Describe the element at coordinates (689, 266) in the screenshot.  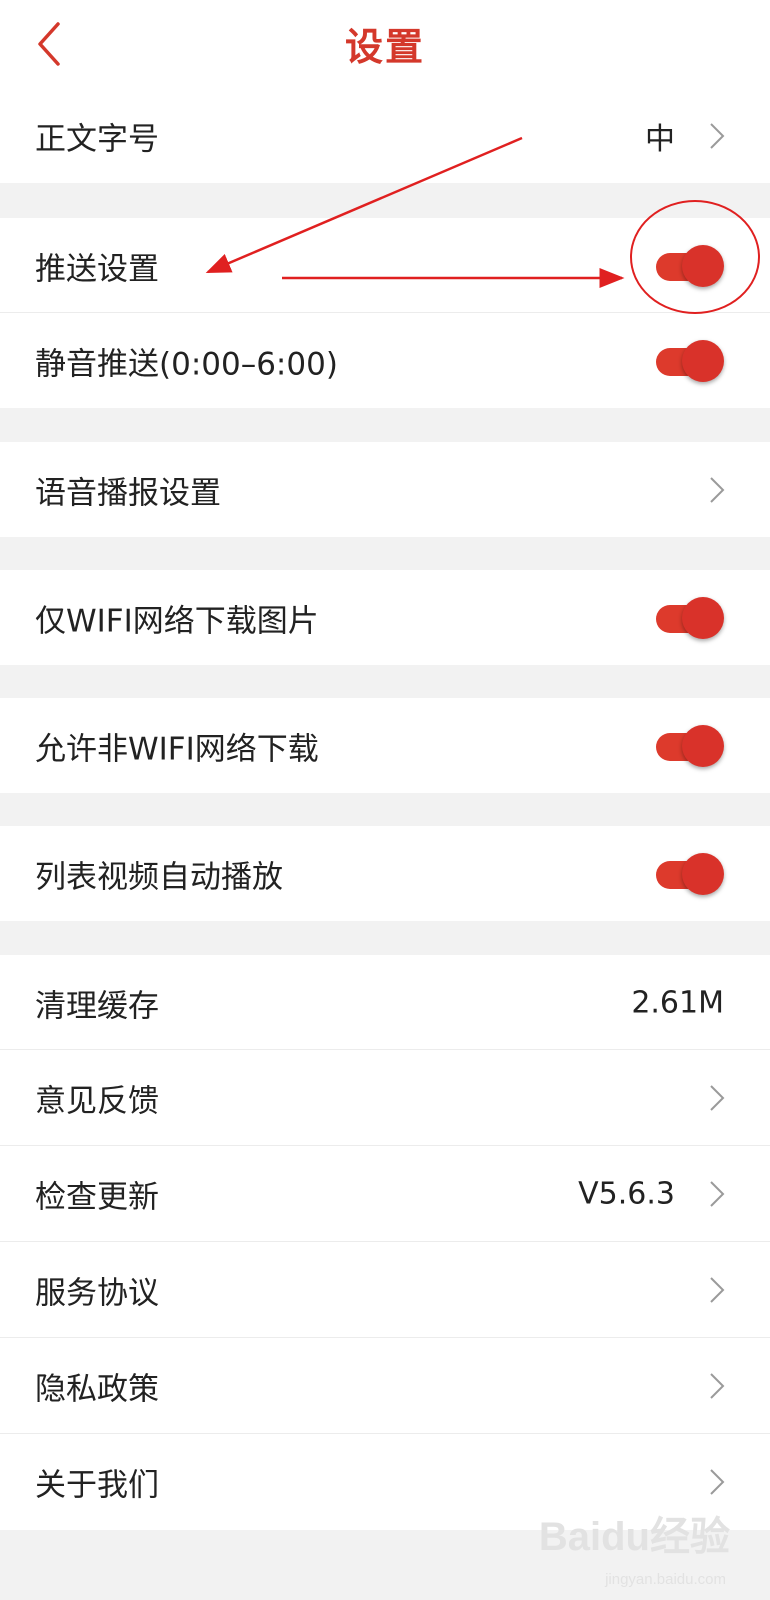
I see `push-settings-toggle` at that location.